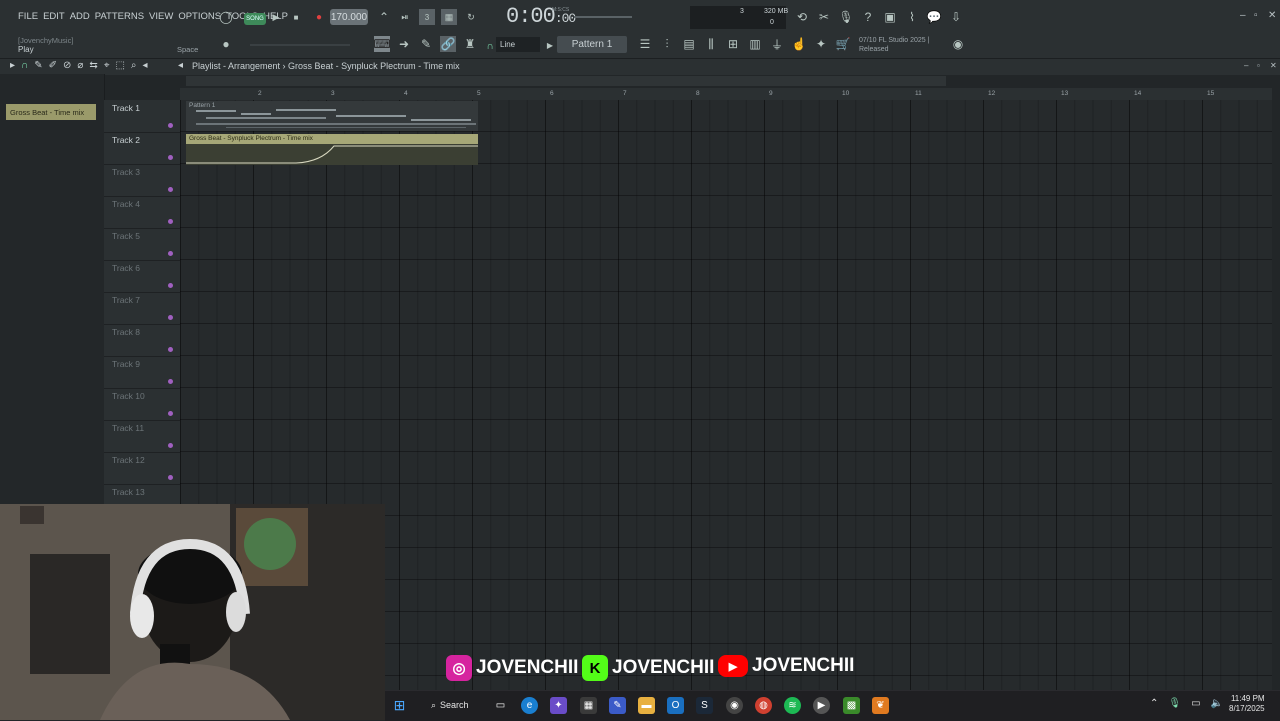 This screenshot has height=721, width=1280. What do you see at coordinates (500, 705) in the screenshot?
I see `task-view-icon: ▭` at bounding box center [500, 705].